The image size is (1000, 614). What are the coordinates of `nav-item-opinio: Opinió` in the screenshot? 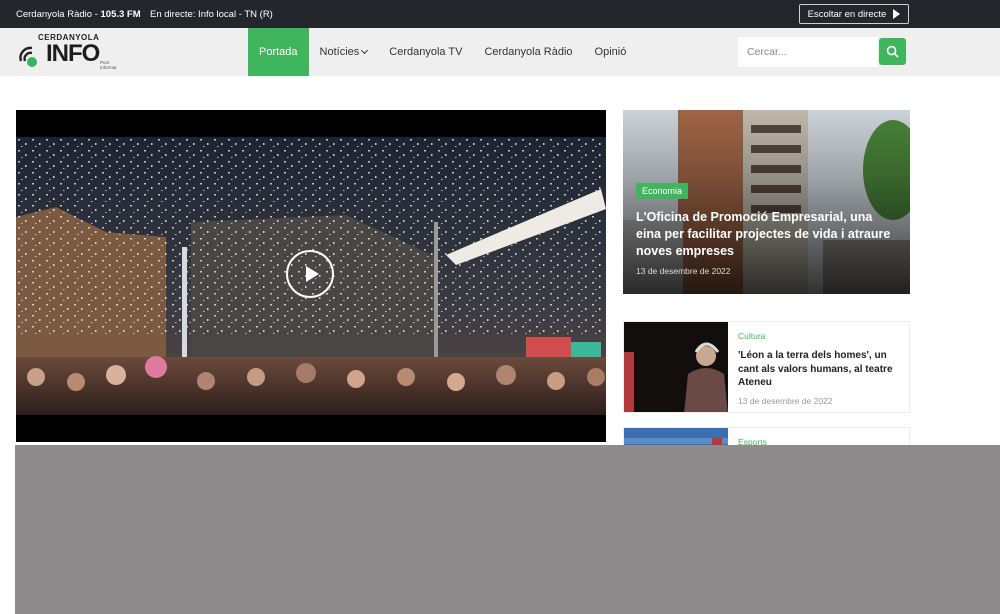 It's located at (611, 52).